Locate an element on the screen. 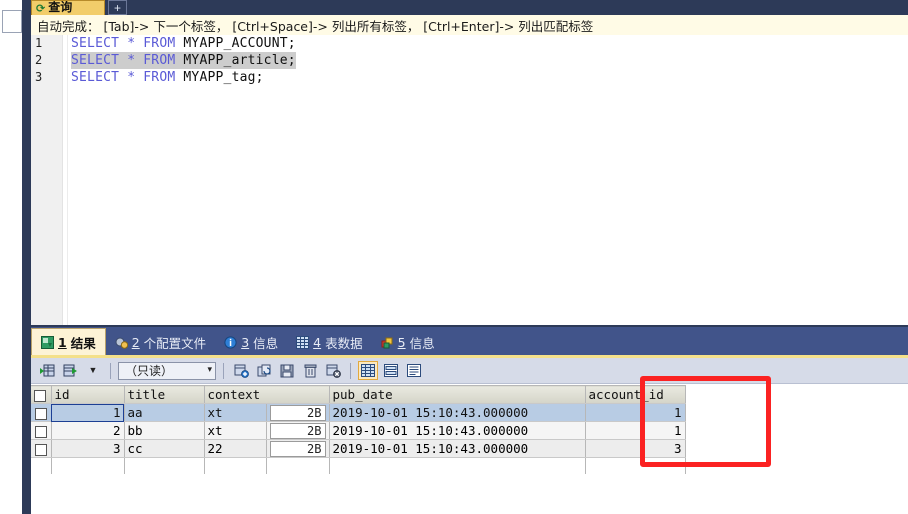 Image resolution: width=908 pixels, height=514 pixels. cell-context: 22 is located at coordinates (235, 448).